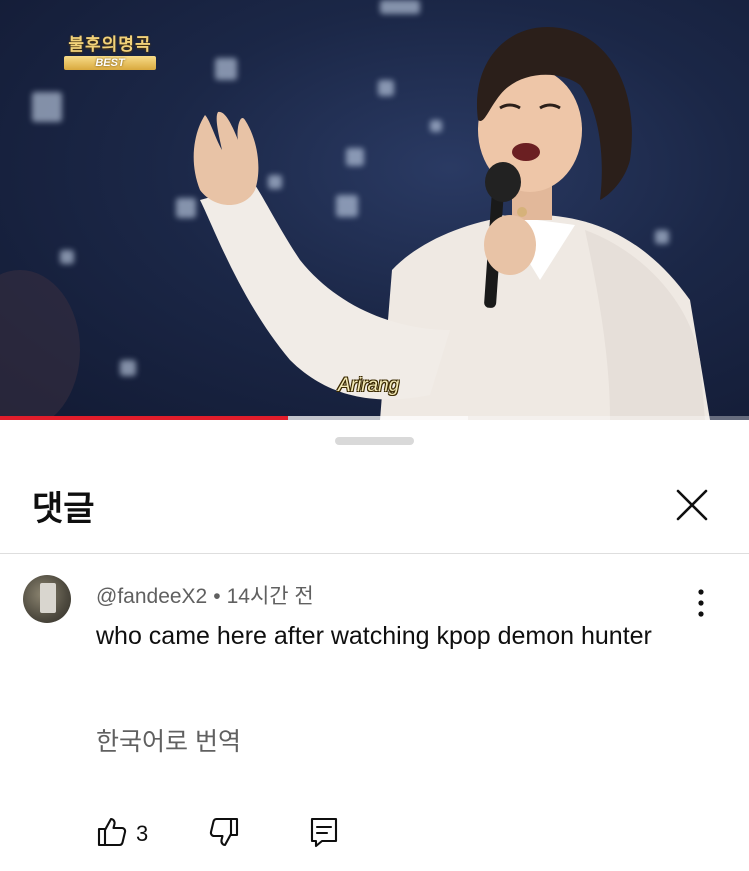 The image size is (749, 871). Describe the element at coordinates (142, 833) in the screenshot. I see `like-count: 3` at that location.